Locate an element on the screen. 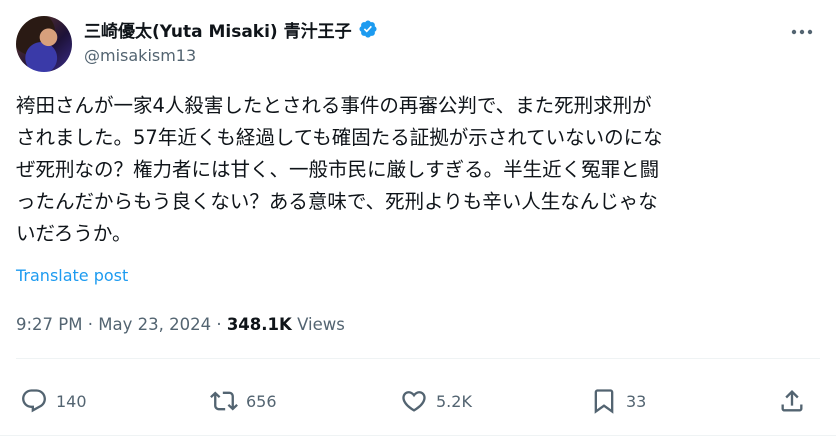 Image resolution: width=836 pixels, height=446 pixels. share-icon is located at coordinates (792, 401).